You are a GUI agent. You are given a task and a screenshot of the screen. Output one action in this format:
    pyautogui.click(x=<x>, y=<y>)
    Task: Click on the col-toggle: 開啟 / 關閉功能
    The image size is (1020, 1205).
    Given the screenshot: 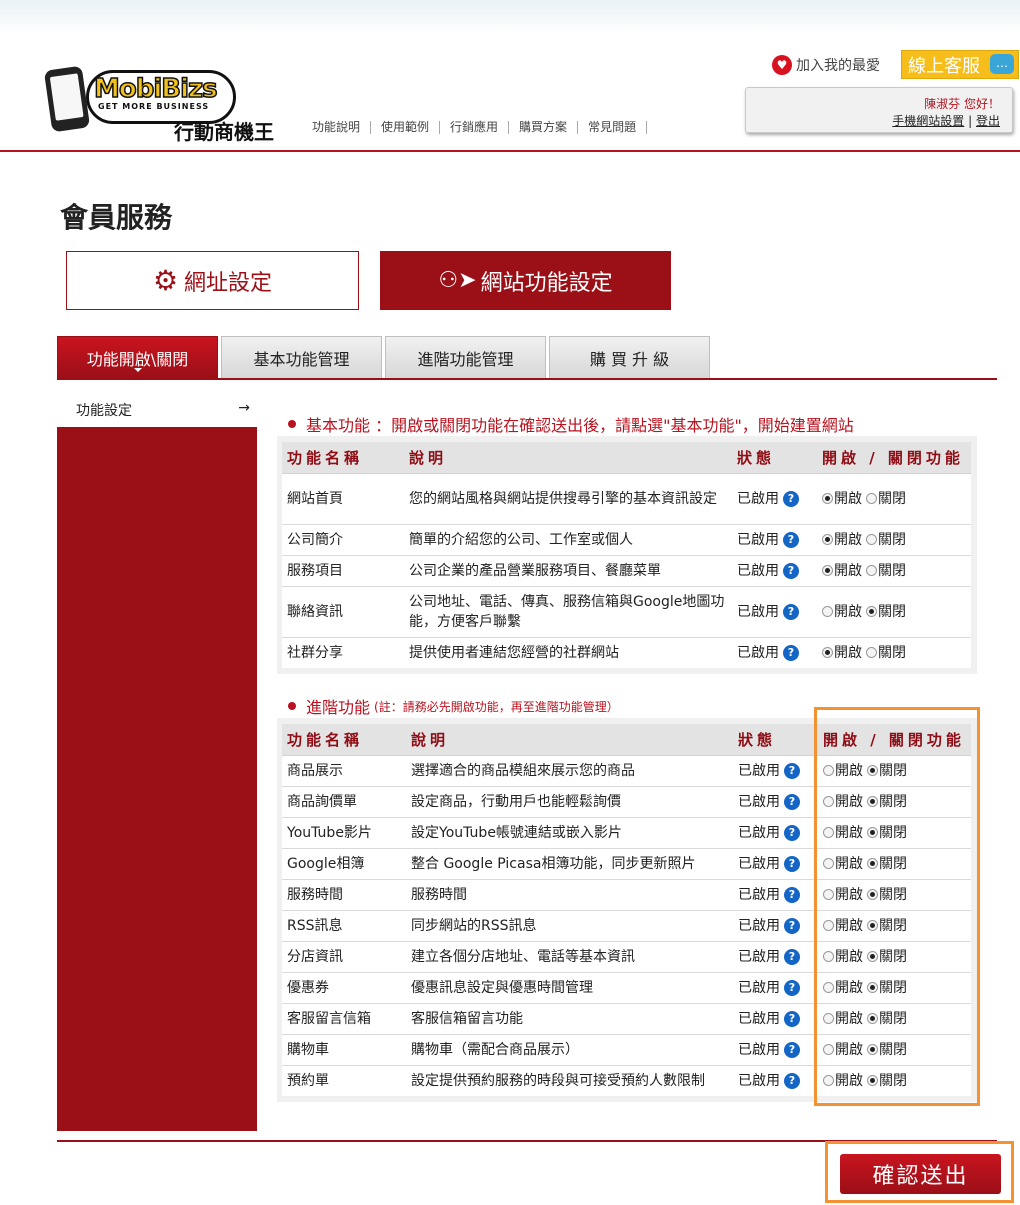 What is the action you would take?
    pyautogui.click(x=894, y=458)
    